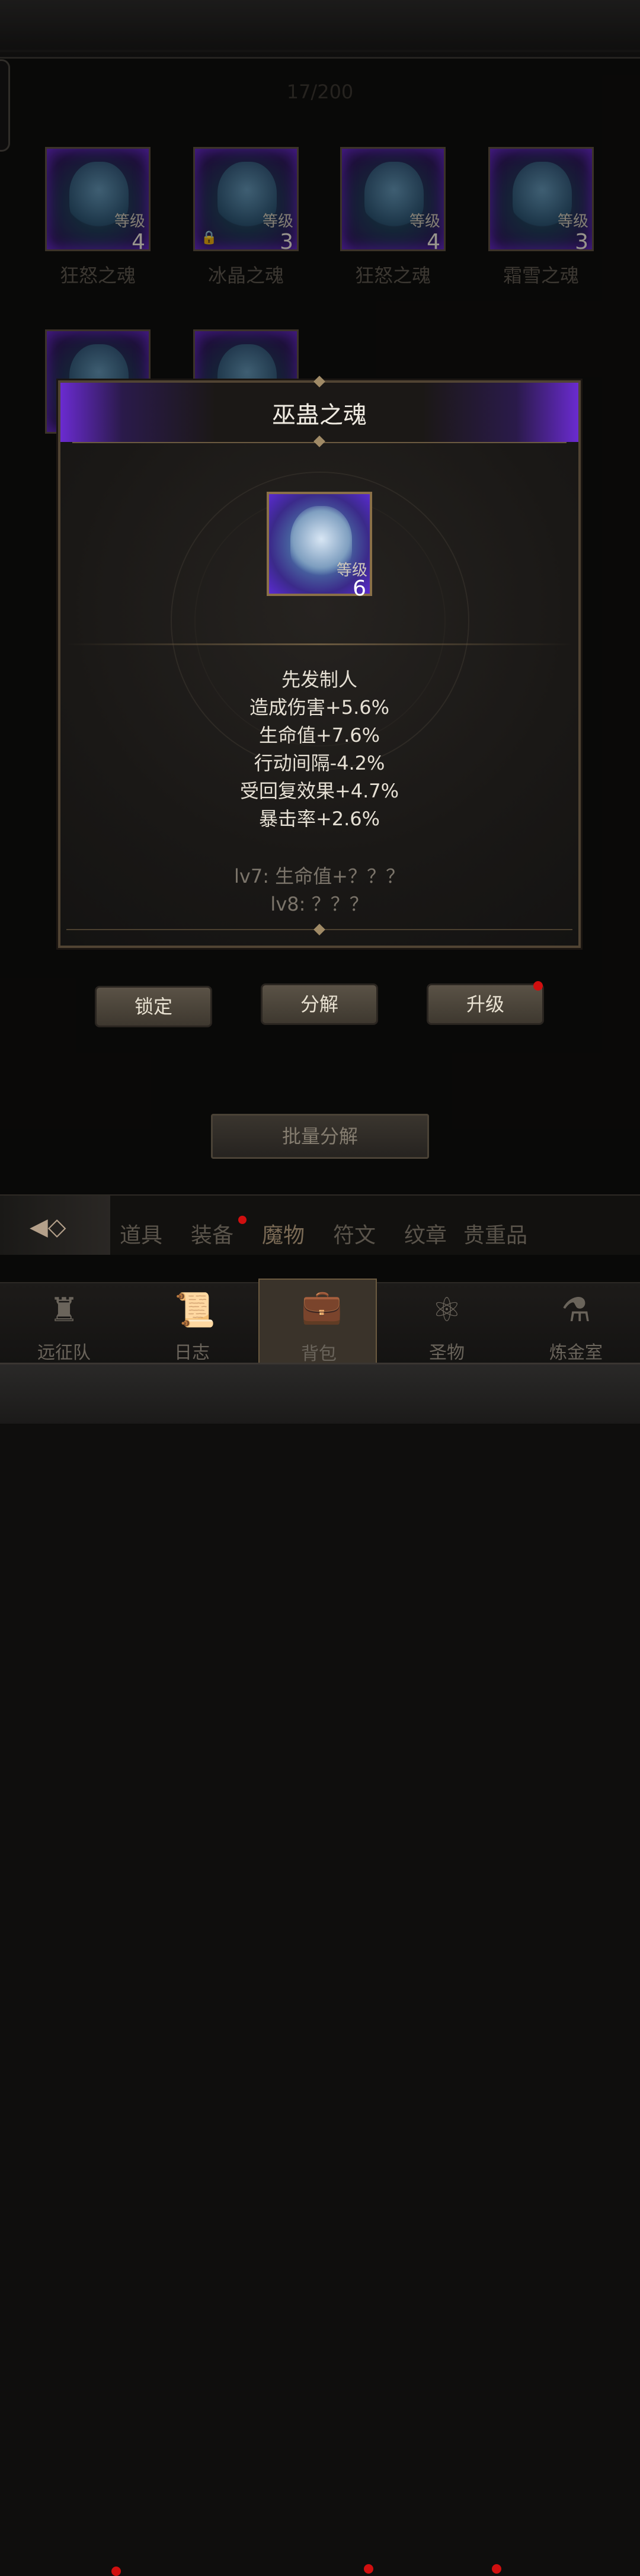  Describe the element at coordinates (319, 904) in the screenshot. I see `next-level-line: lv8: ？？？` at that location.